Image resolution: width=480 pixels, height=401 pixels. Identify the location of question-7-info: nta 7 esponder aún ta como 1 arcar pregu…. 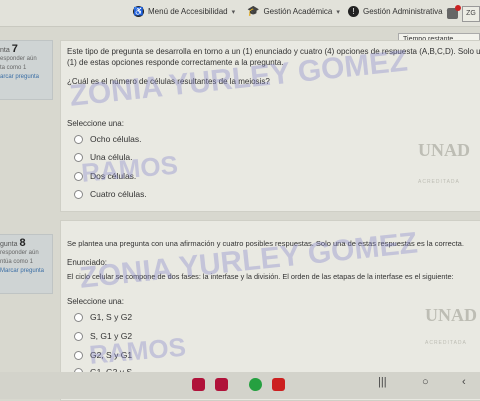
(26, 70).